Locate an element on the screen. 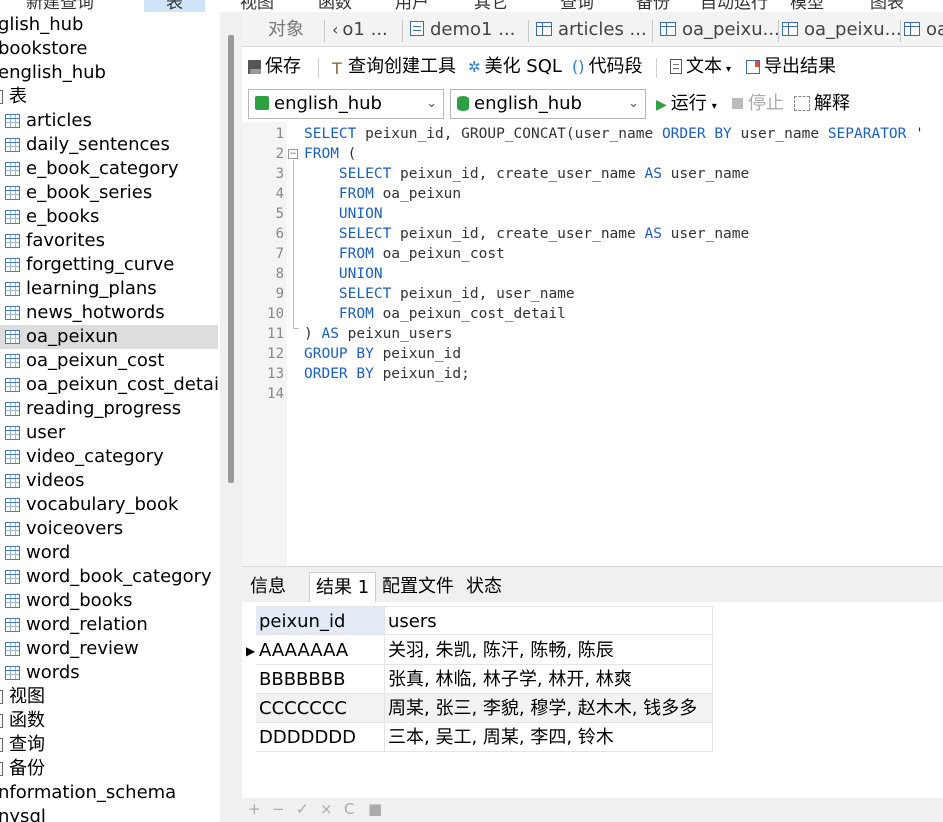 The height and width of the screenshot is (822, 943). fold-toggle-icon: − is located at coordinates (293, 154).